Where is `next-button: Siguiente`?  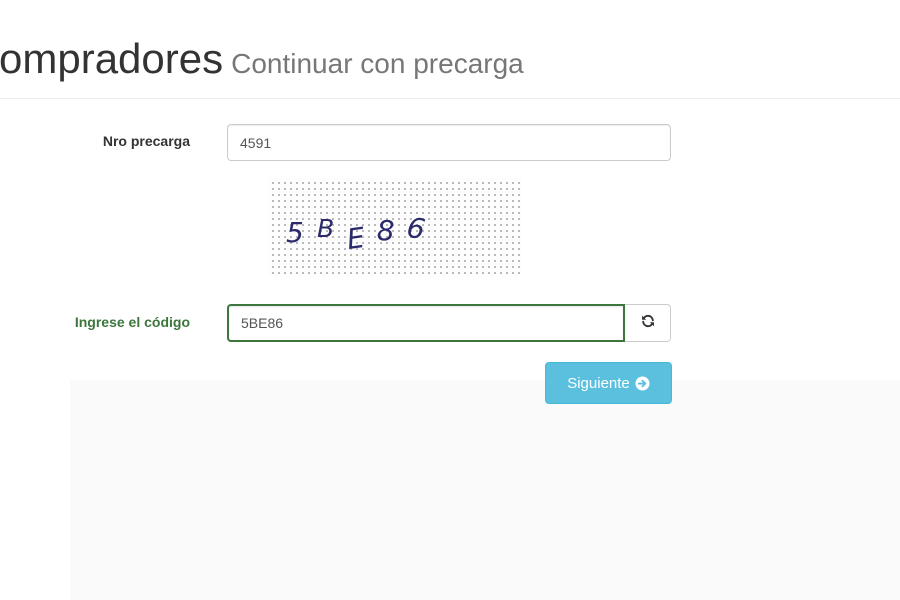
next-button: Siguiente is located at coordinates (608, 383).